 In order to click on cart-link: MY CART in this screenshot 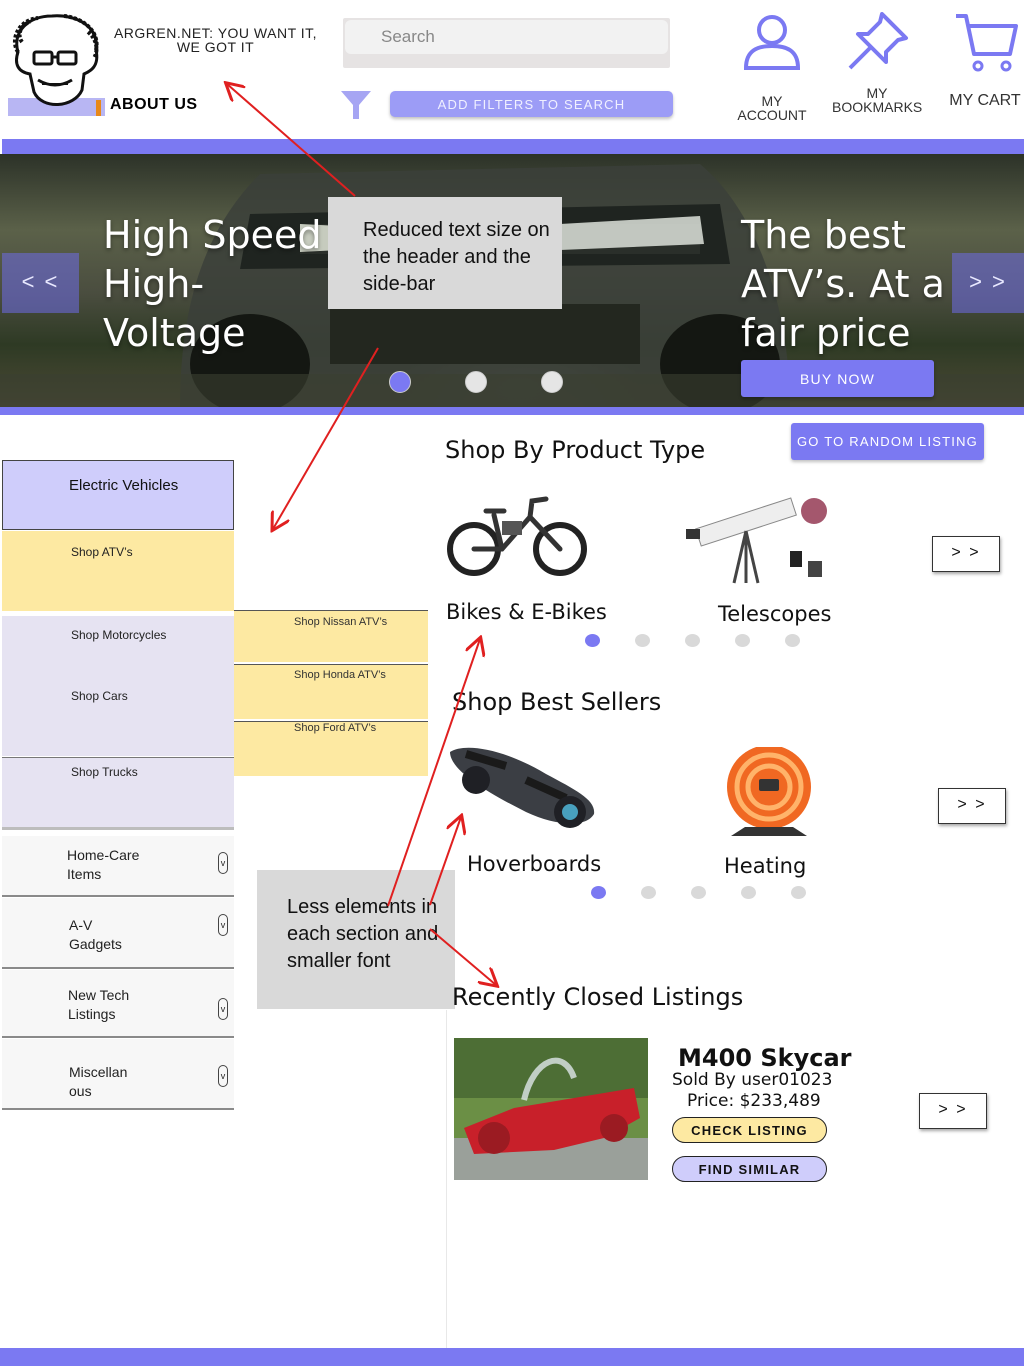, I will do `click(985, 59)`.